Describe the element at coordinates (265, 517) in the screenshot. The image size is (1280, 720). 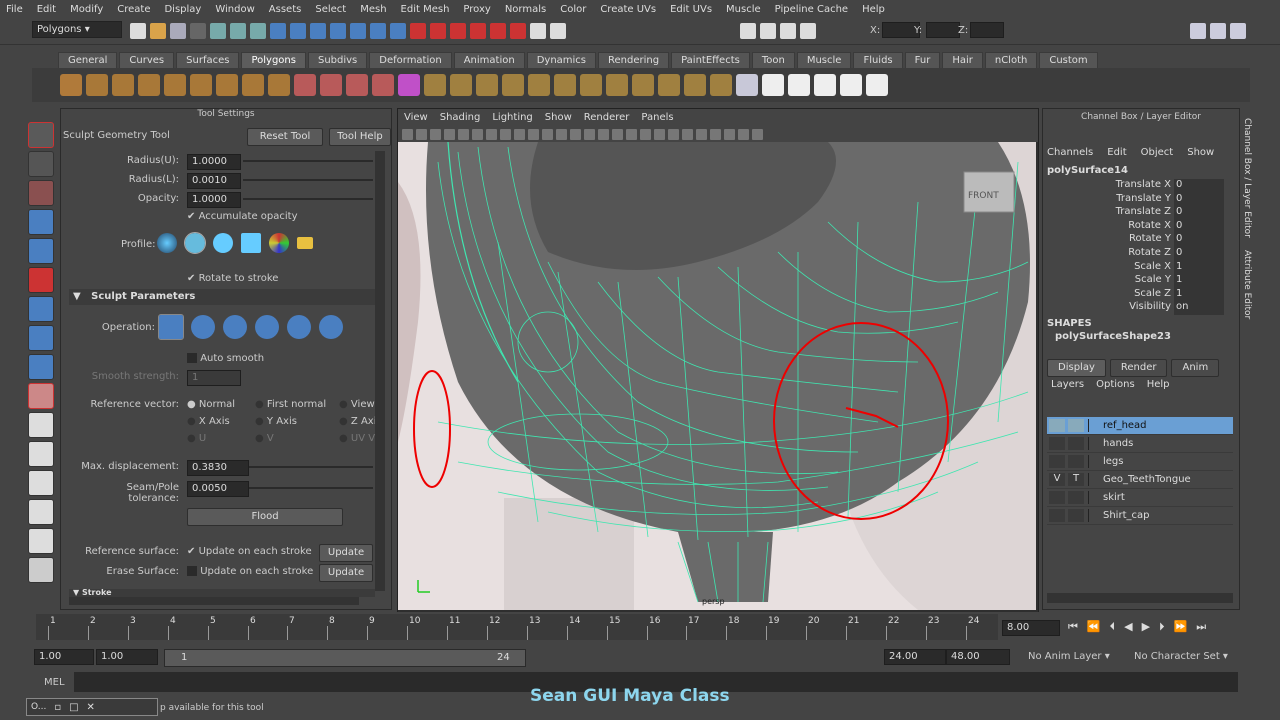
I see `flood-button: Flood` at that location.